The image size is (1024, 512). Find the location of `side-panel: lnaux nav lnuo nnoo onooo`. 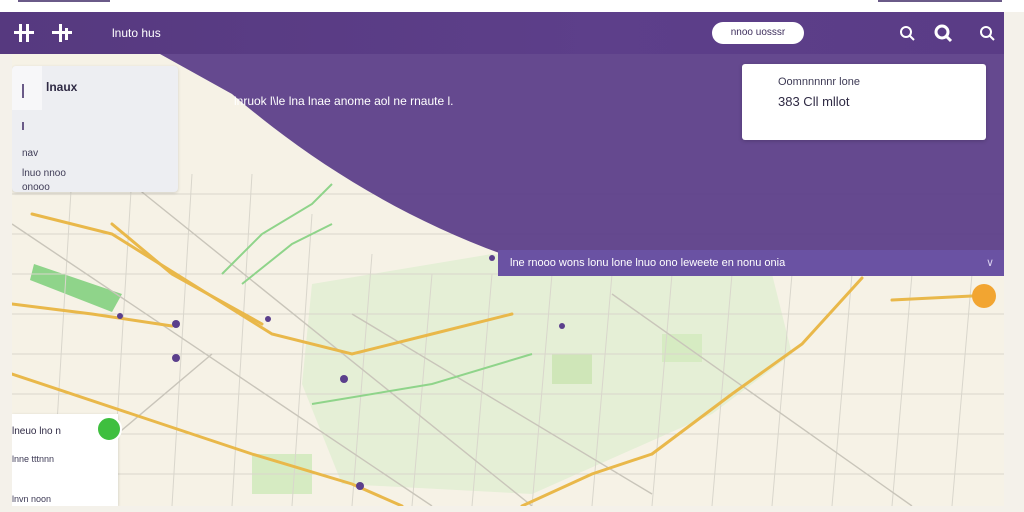

side-panel: lnaux nav lnuo nnoo onooo is located at coordinates (95, 129).